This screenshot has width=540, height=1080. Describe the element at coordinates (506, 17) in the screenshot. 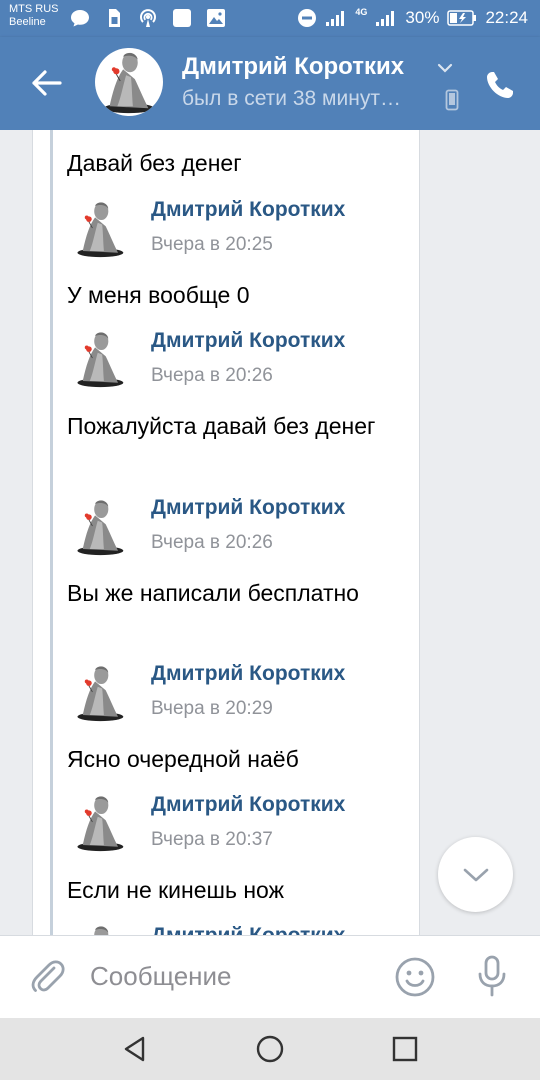

I see `clock: 22:24` at that location.